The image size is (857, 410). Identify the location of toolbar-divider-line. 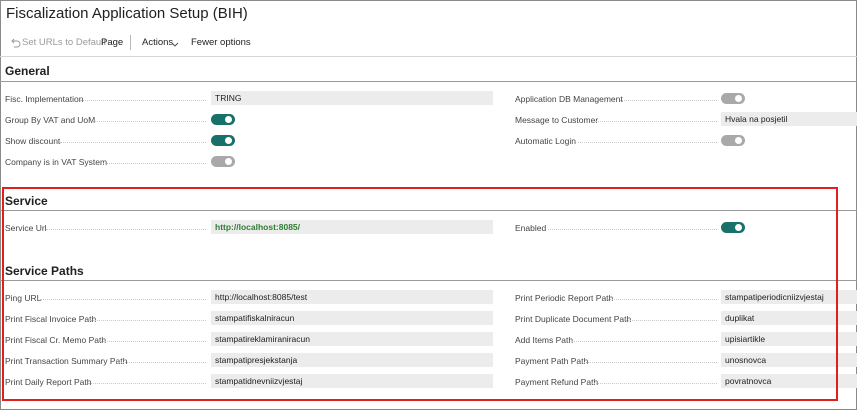
(428, 56).